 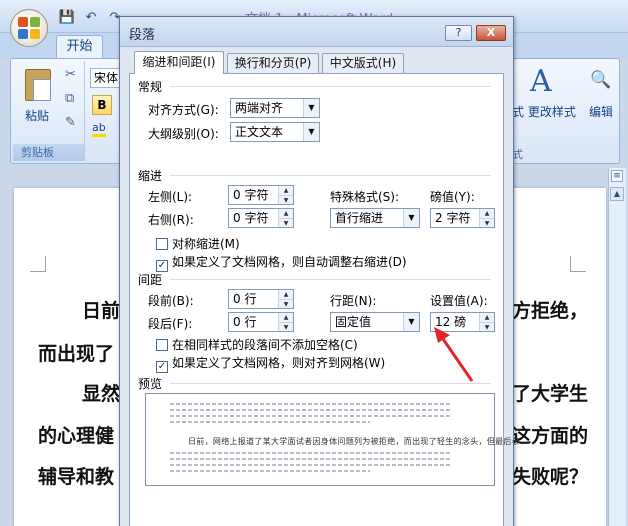 I want to click on office-button, so click(x=29, y=28).